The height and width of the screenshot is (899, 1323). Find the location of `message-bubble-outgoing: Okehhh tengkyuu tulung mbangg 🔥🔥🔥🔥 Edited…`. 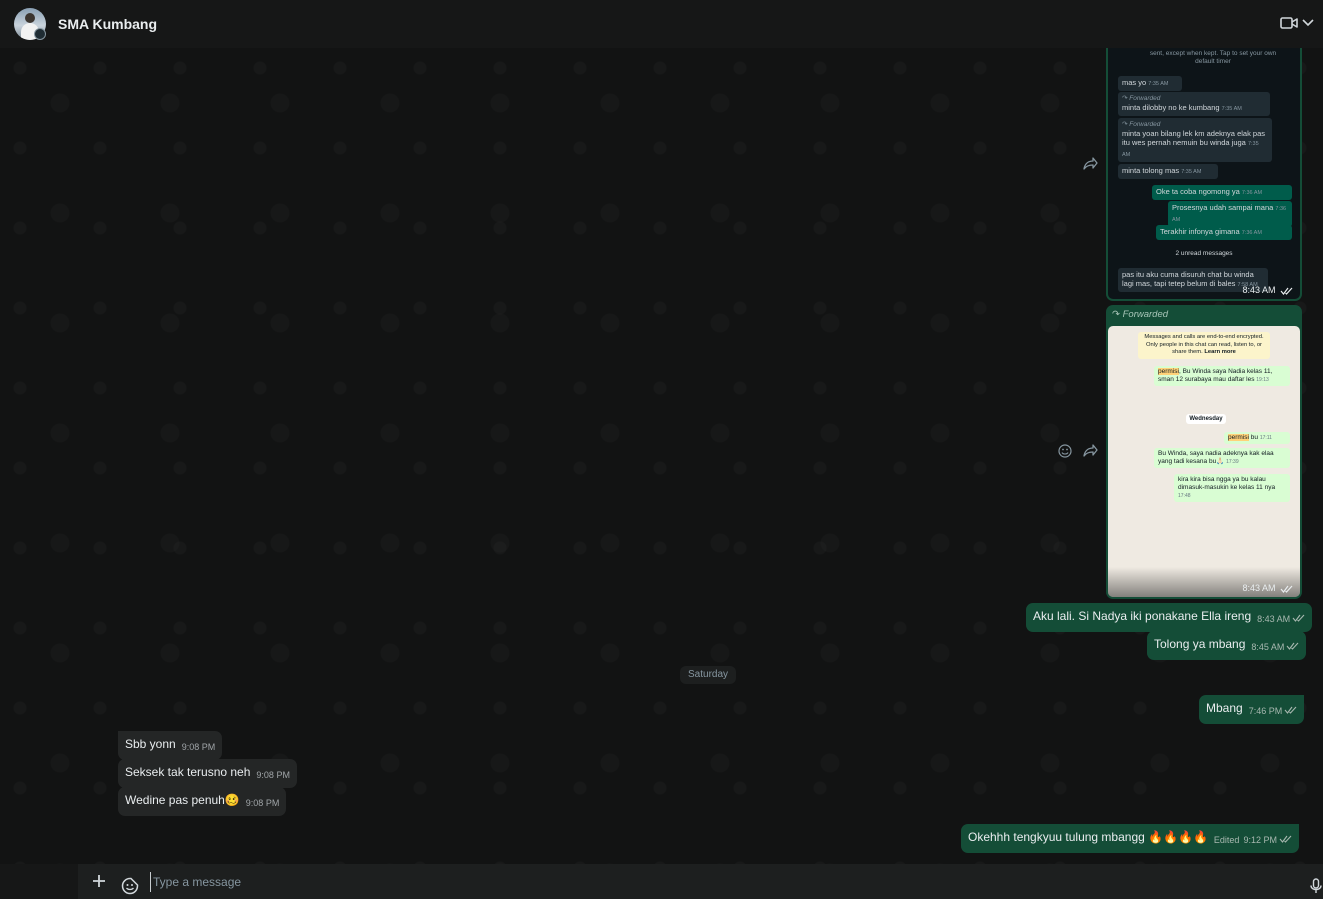

message-bubble-outgoing: Okehhh tengkyuu tulung mbangg 🔥🔥🔥🔥 Edited… is located at coordinates (1130, 838).